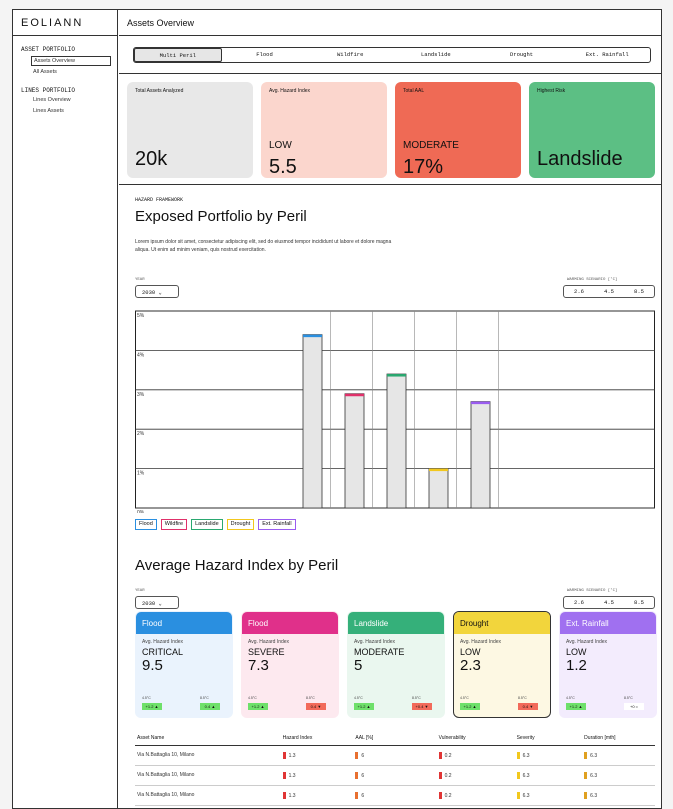 The image size is (673, 809). I want to click on tab-landslide: Landslide, so click(436, 55).